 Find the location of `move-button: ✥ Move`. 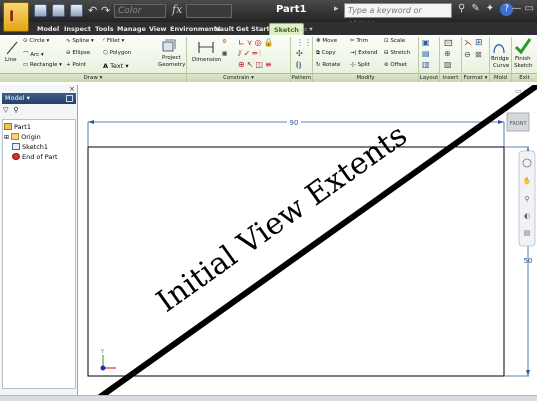

move-button: ✥ Move is located at coordinates (326, 41).